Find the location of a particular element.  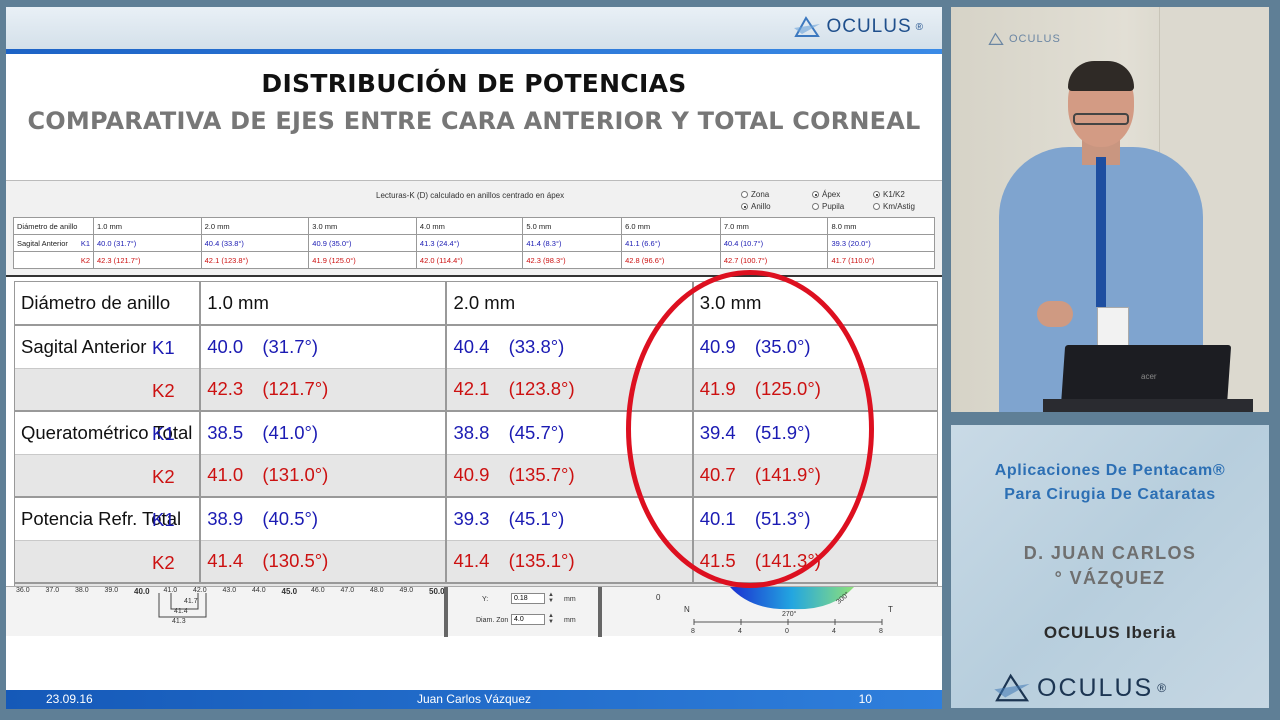

scale-tick-label: 45.0 is located at coordinates (289, 591).